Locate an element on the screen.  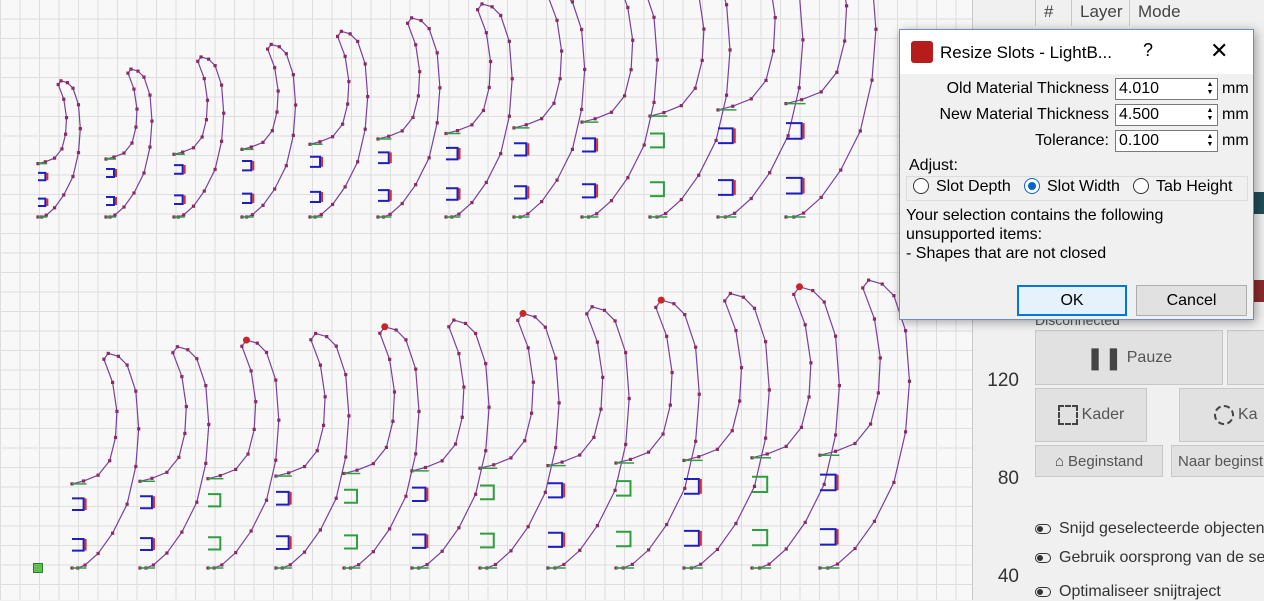
old-thickness-value: 4.010 is located at coordinates (1139, 88).